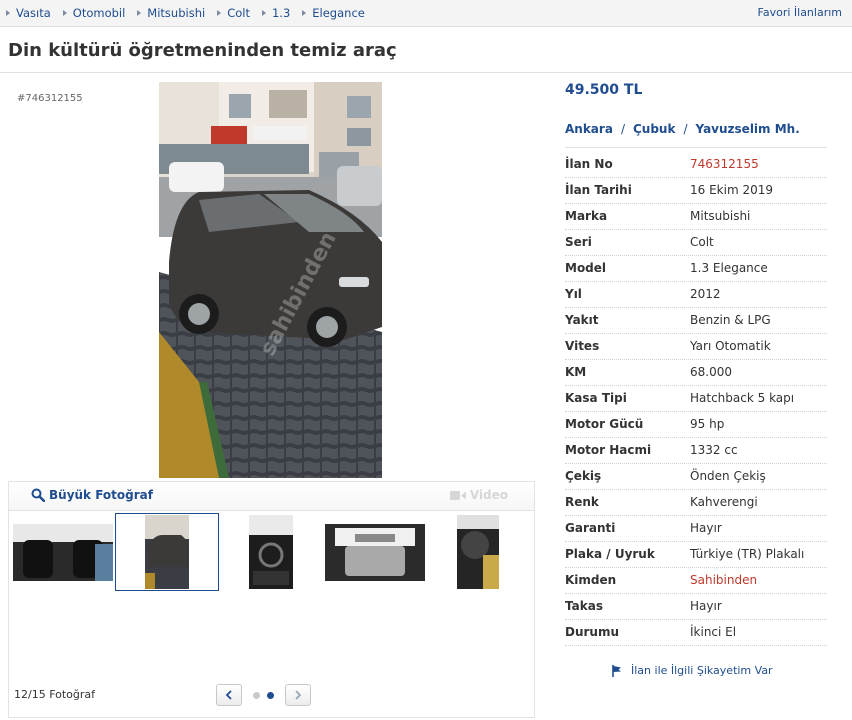 This screenshot has height=720, width=852. What do you see at coordinates (604, 90) in the screenshot?
I see `price: 49.500 TL` at bounding box center [604, 90].